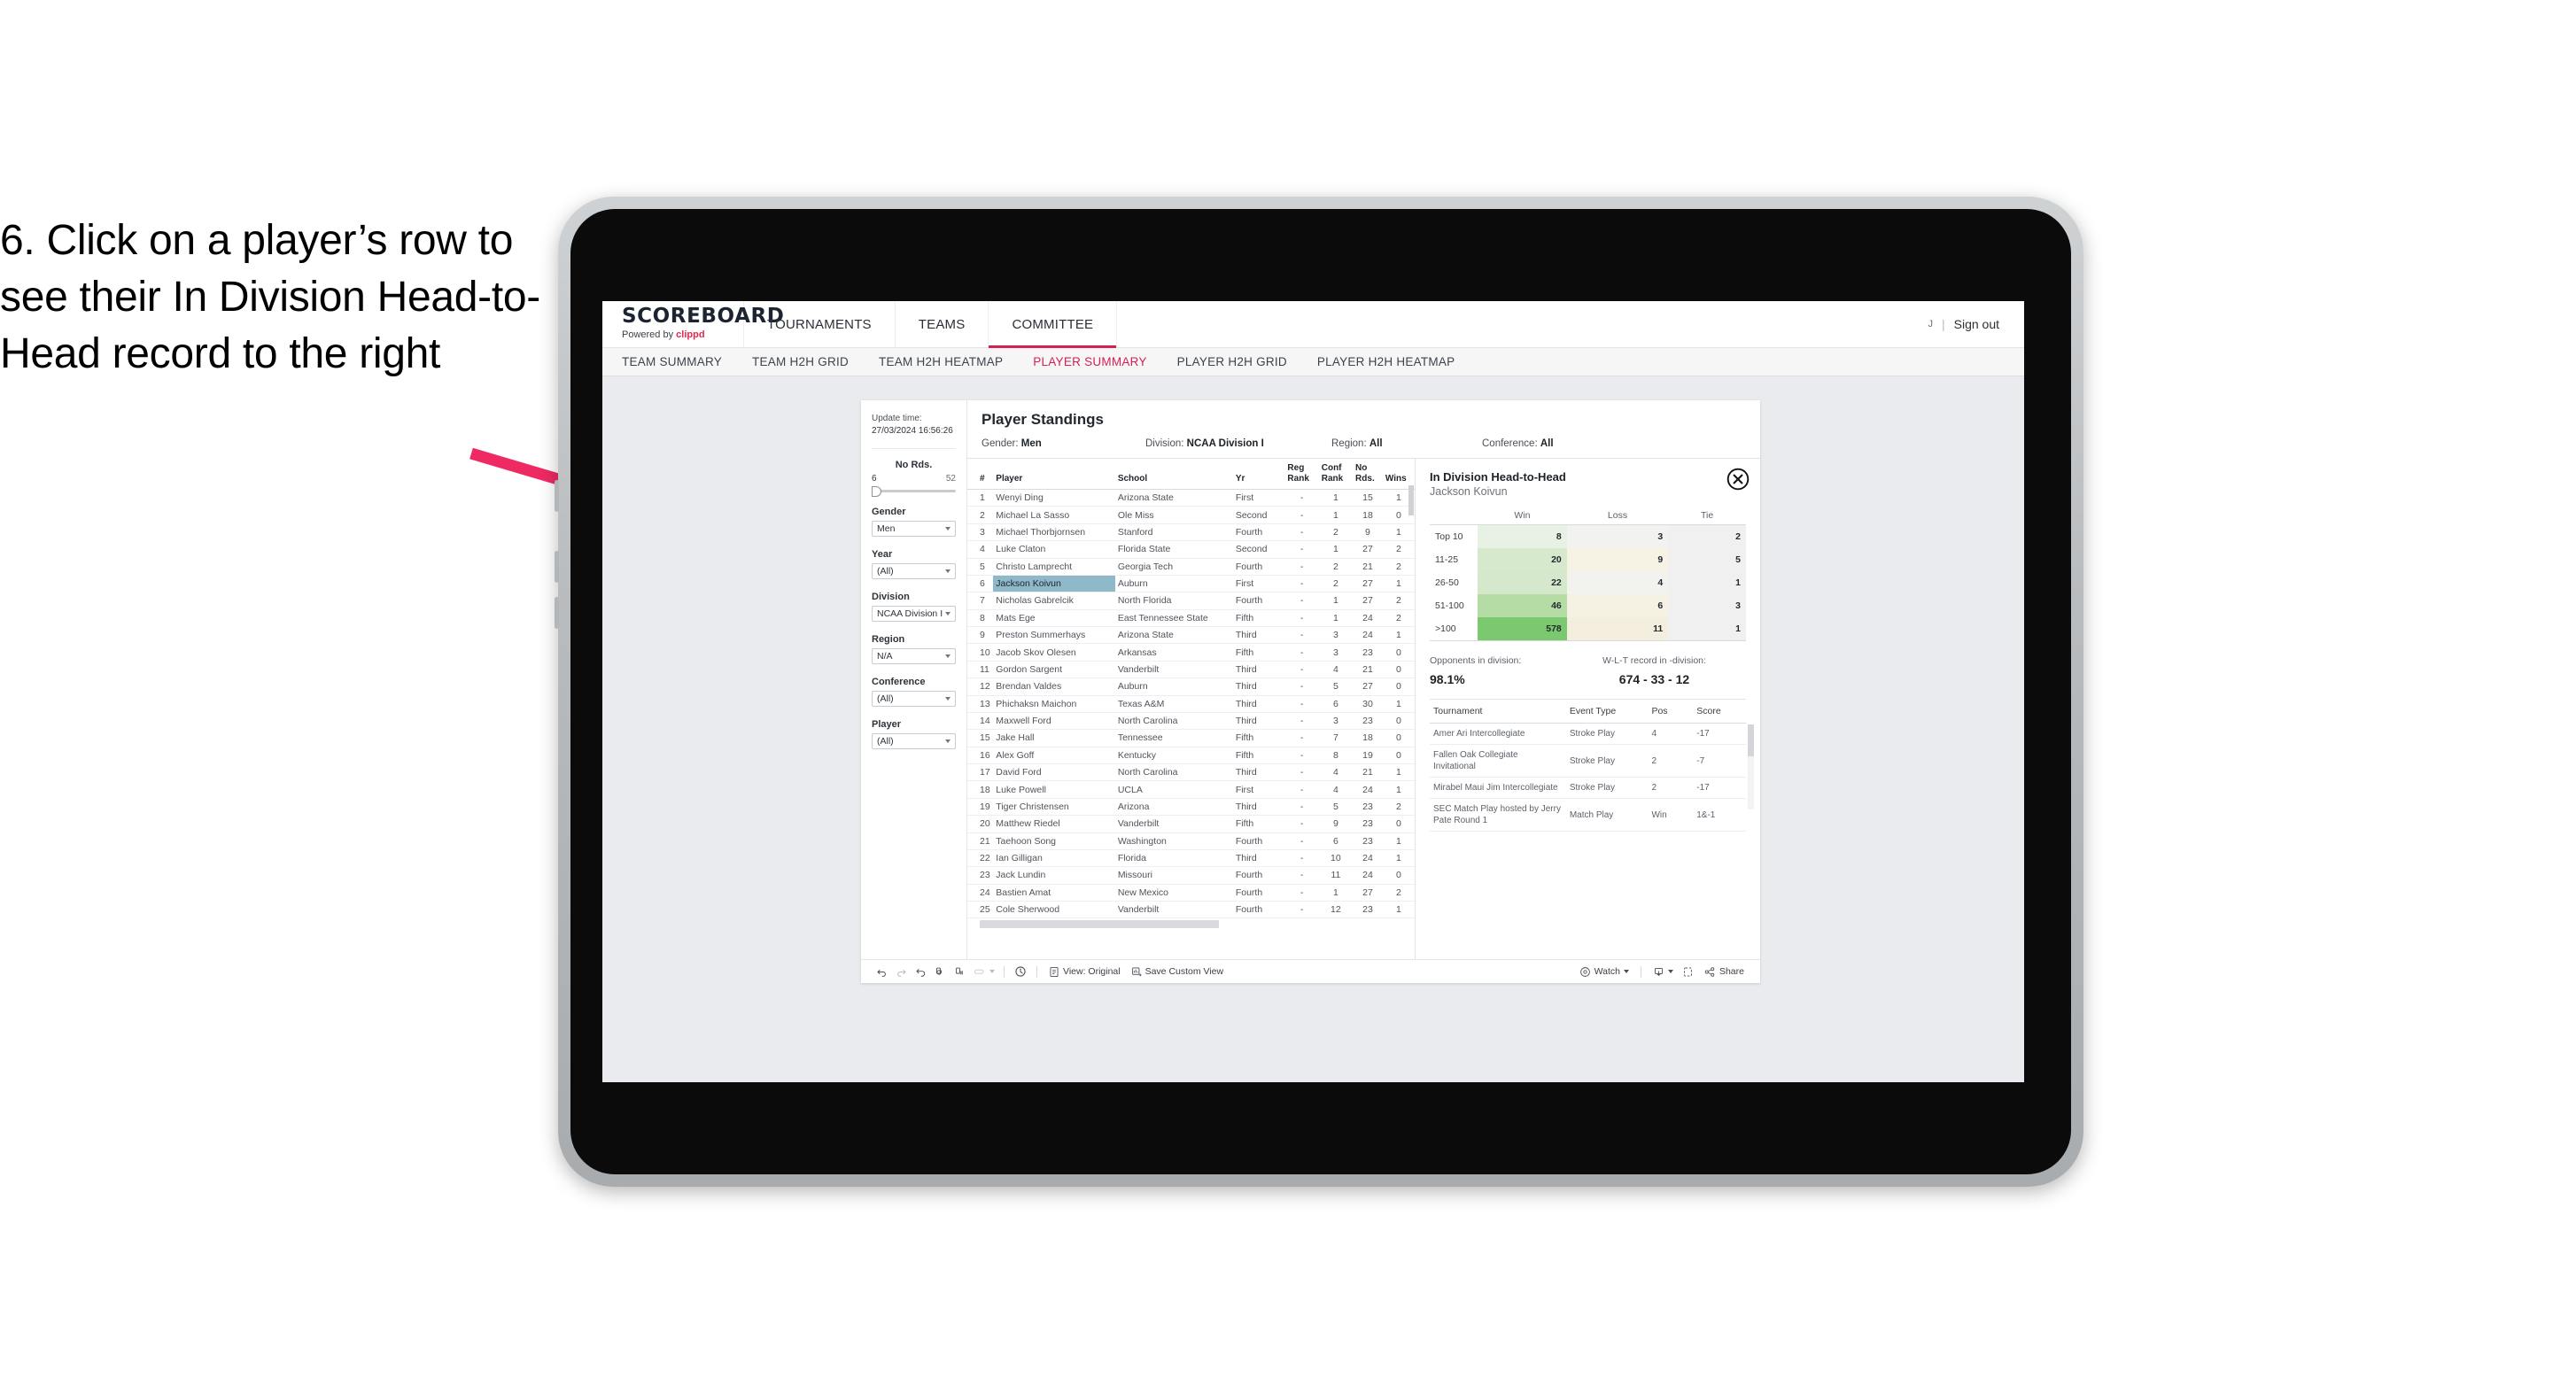 Image resolution: width=2576 pixels, height=1386 pixels. I want to click on cell-player: Cole Sherwood, so click(1054, 910).